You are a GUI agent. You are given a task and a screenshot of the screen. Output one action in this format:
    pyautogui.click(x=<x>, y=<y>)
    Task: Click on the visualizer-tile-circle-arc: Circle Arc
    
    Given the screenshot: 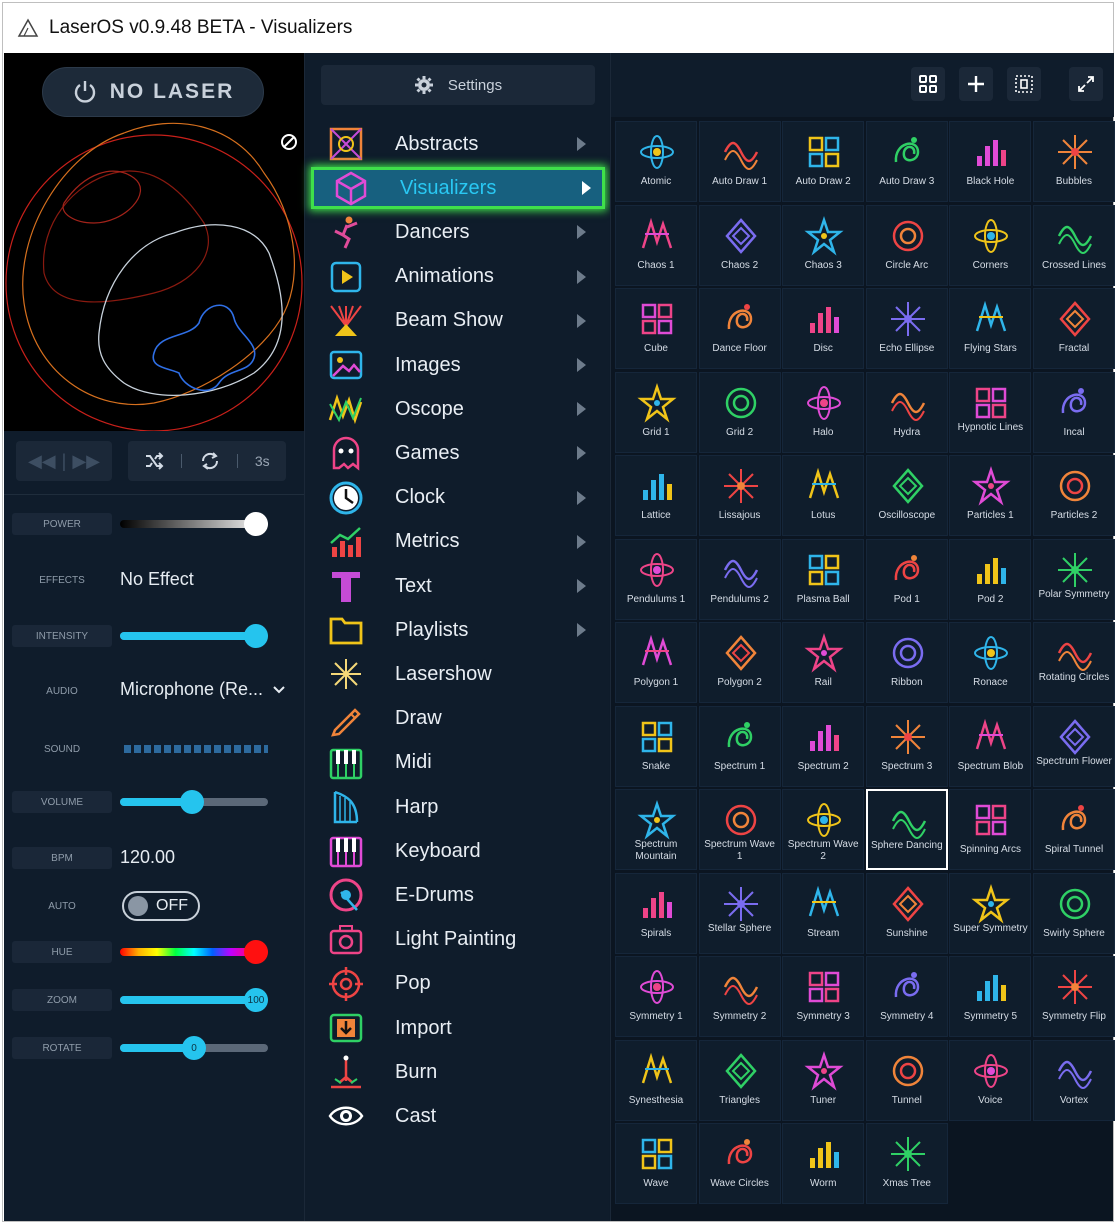 What is the action you would take?
    pyautogui.click(x=906, y=245)
    